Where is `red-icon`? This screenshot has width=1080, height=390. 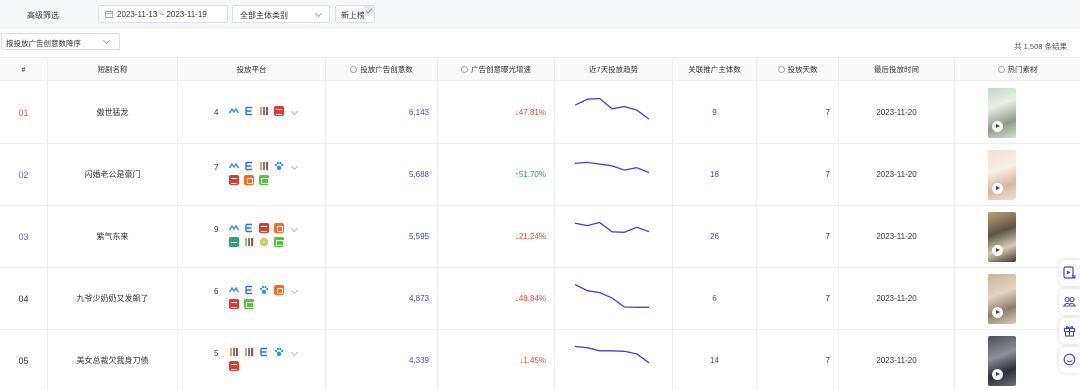
red-icon is located at coordinates (264, 228).